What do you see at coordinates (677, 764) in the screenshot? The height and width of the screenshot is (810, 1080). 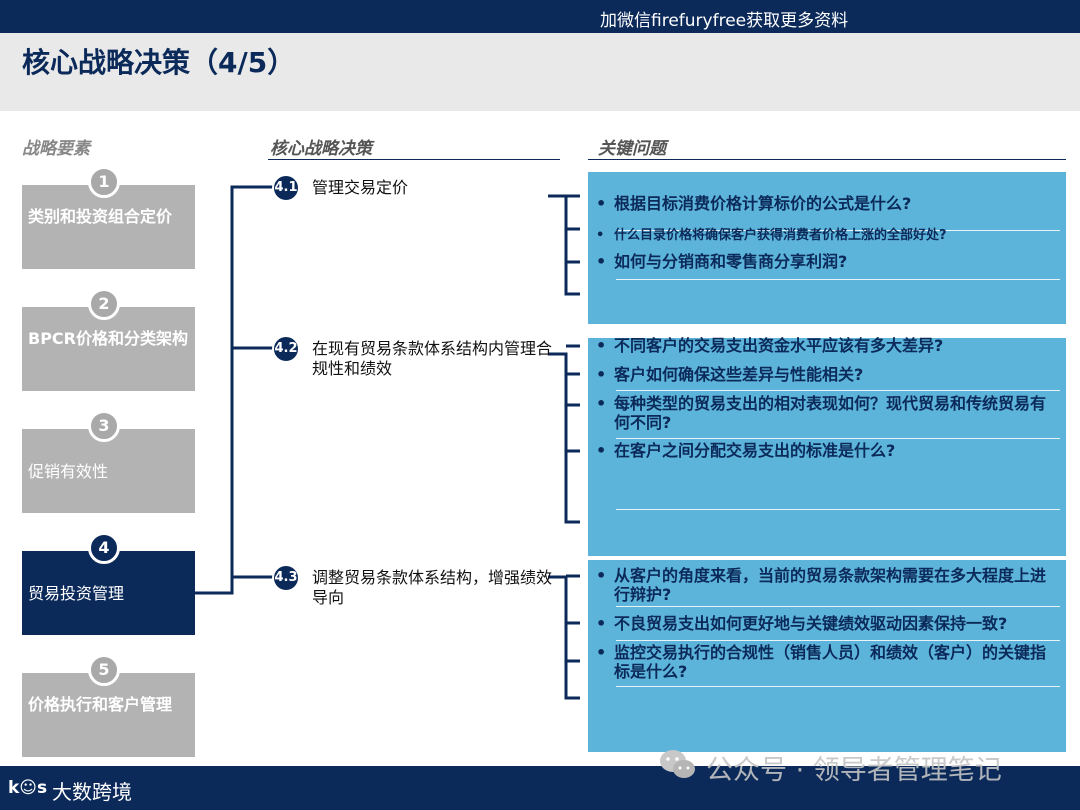 I see `wechat-icon` at bounding box center [677, 764].